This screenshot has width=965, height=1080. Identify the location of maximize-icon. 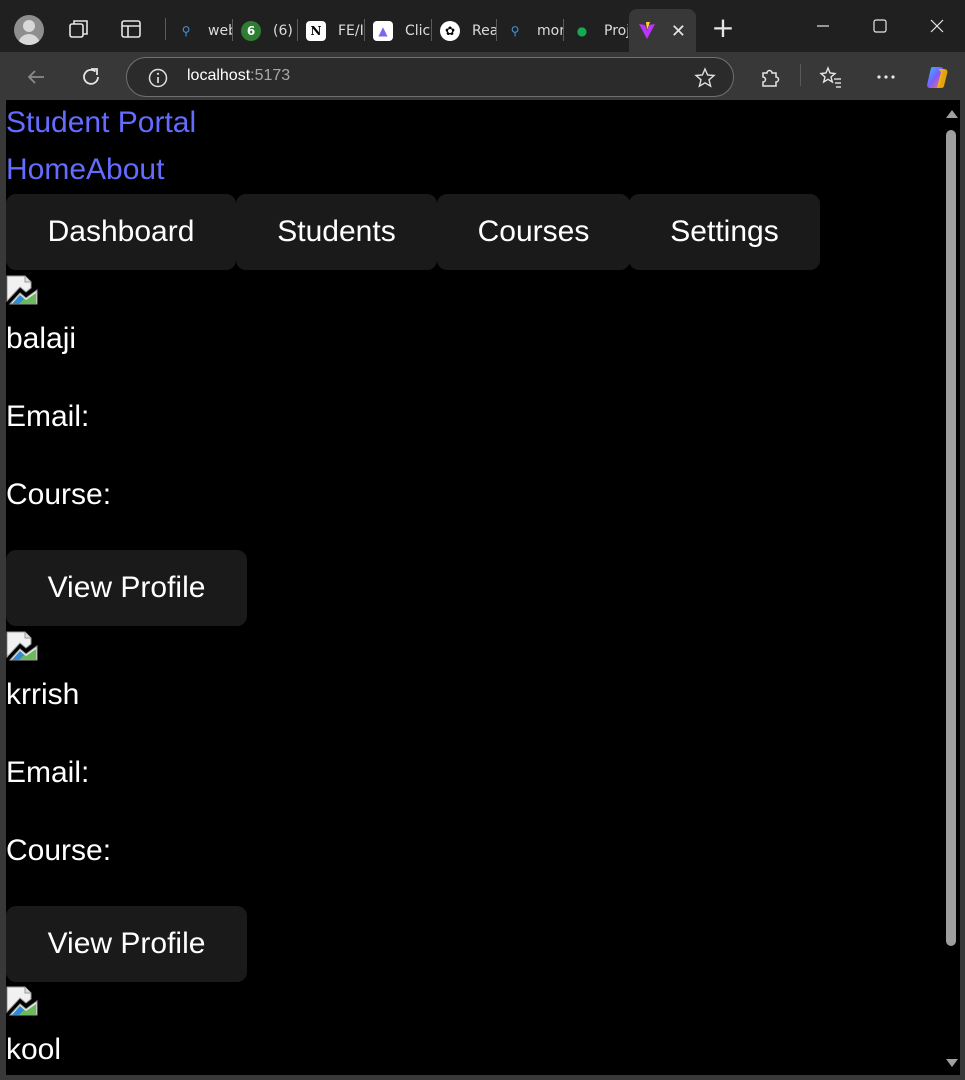
(880, 27).